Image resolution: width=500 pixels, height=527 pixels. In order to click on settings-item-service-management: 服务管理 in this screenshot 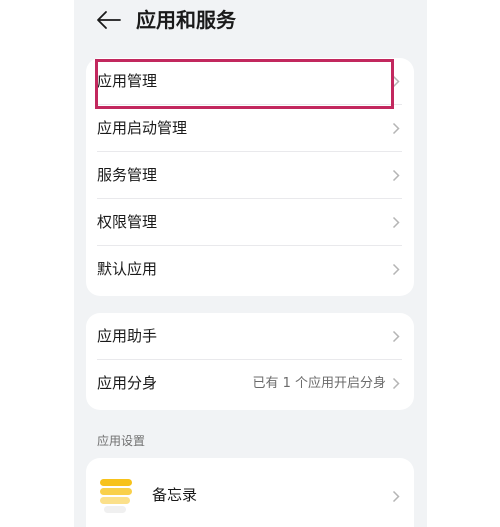, I will do `click(250, 175)`.